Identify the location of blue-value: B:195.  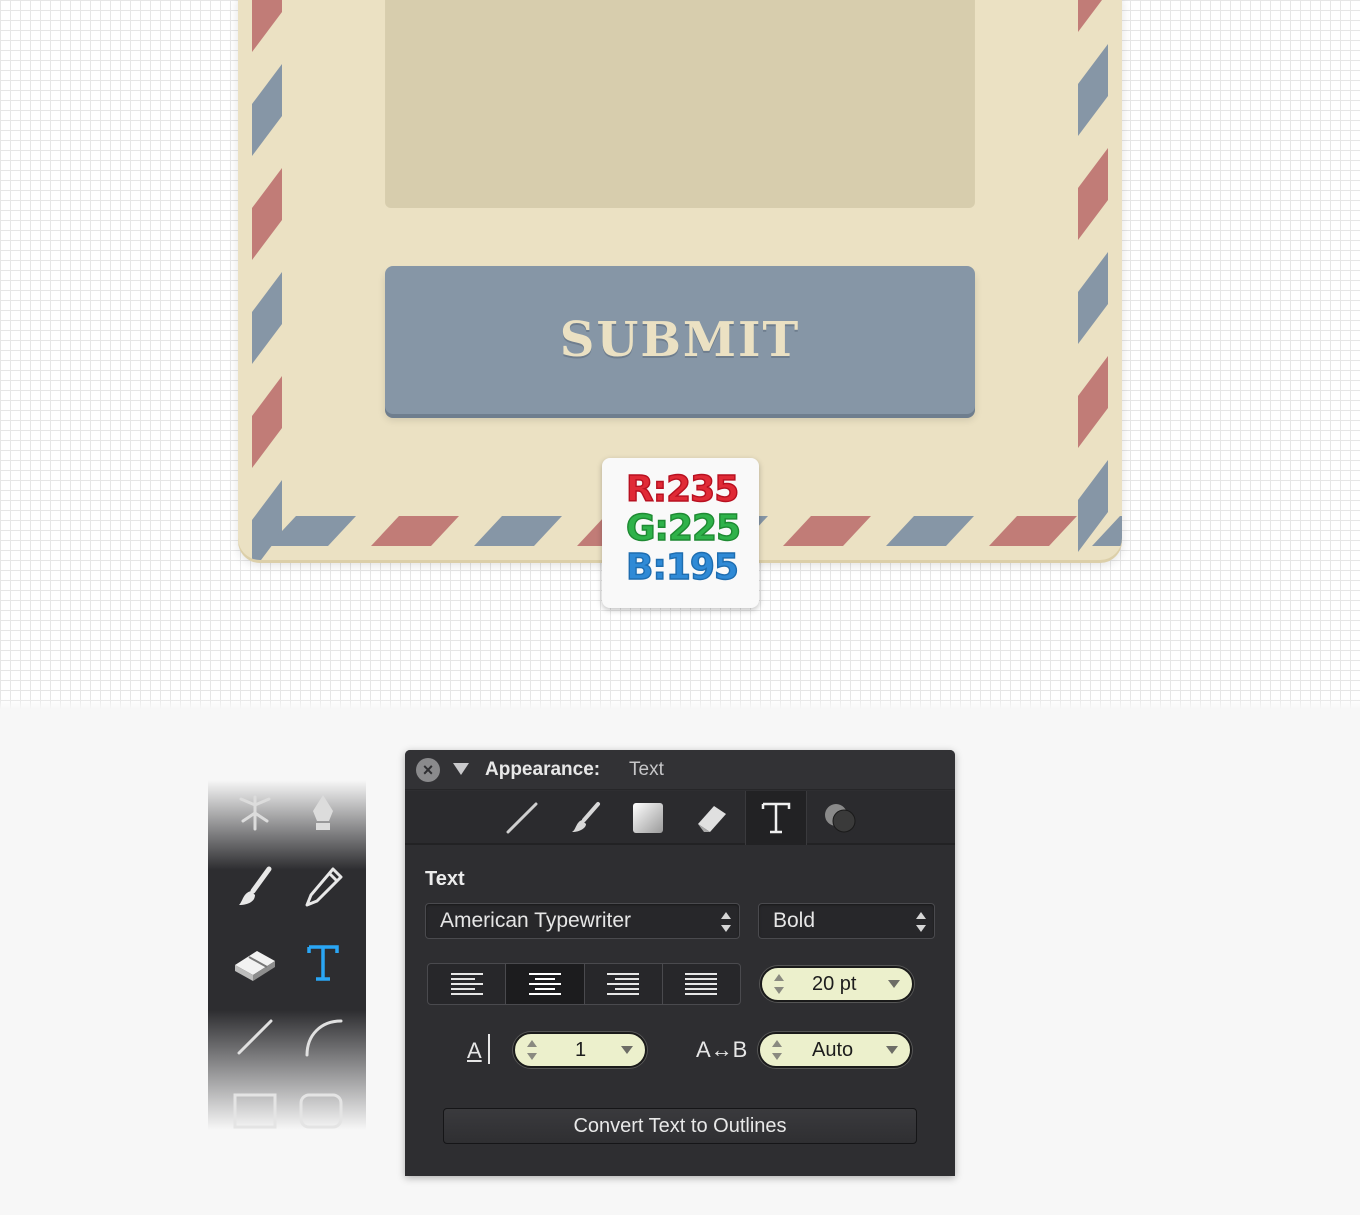
(682, 567).